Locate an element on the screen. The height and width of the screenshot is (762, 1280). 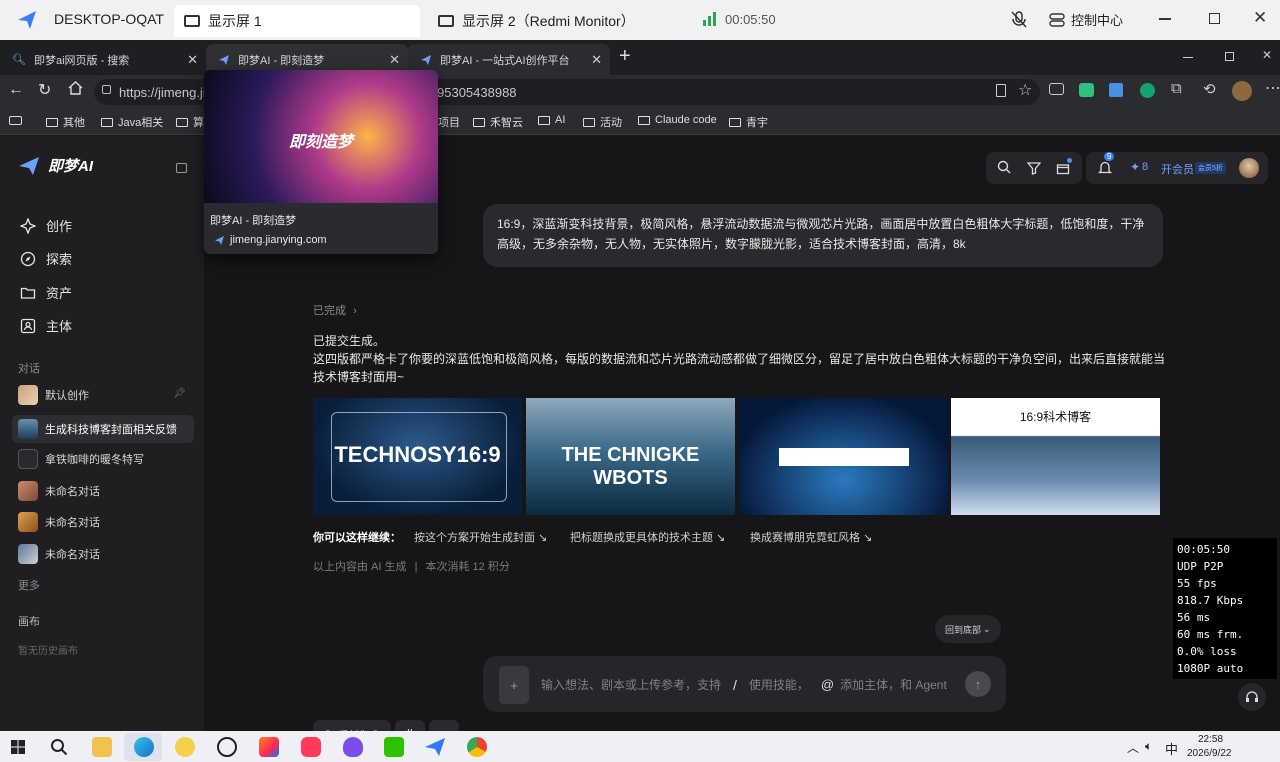
upload-reference-button: + is located at coordinates (514, 685).